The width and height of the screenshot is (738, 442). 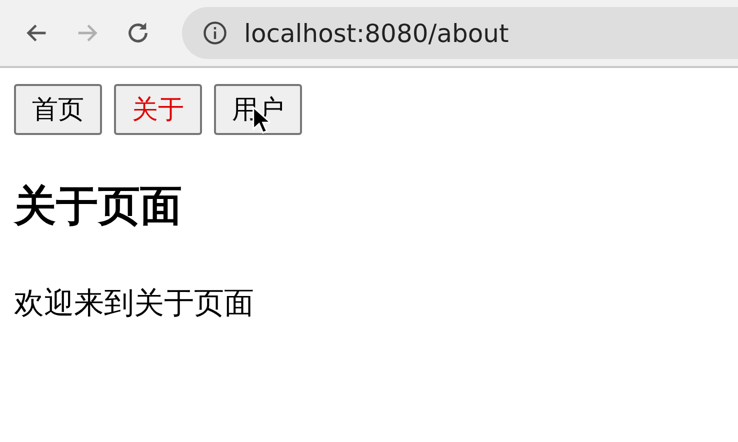 What do you see at coordinates (376, 33) in the screenshot?
I see `url-text: localhost:8080/about` at bounding box center [376, 33].